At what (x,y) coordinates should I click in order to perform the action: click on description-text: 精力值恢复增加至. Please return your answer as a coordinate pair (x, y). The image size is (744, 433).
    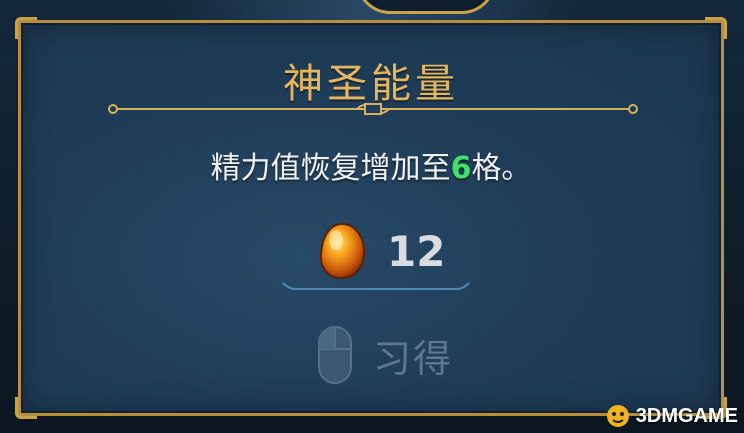
    Looking at the image, I should click on (330, 168).